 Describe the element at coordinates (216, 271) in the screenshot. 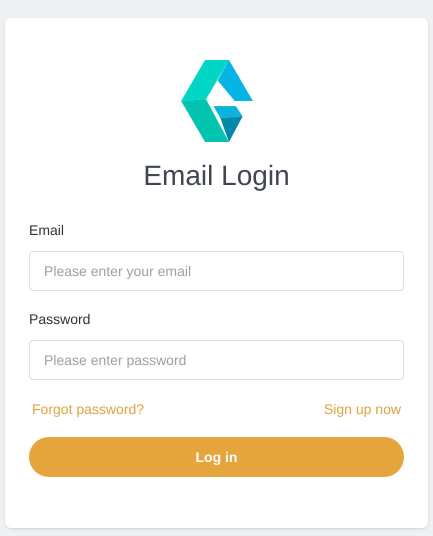

I see `input-field: Please enter your email` at that location.